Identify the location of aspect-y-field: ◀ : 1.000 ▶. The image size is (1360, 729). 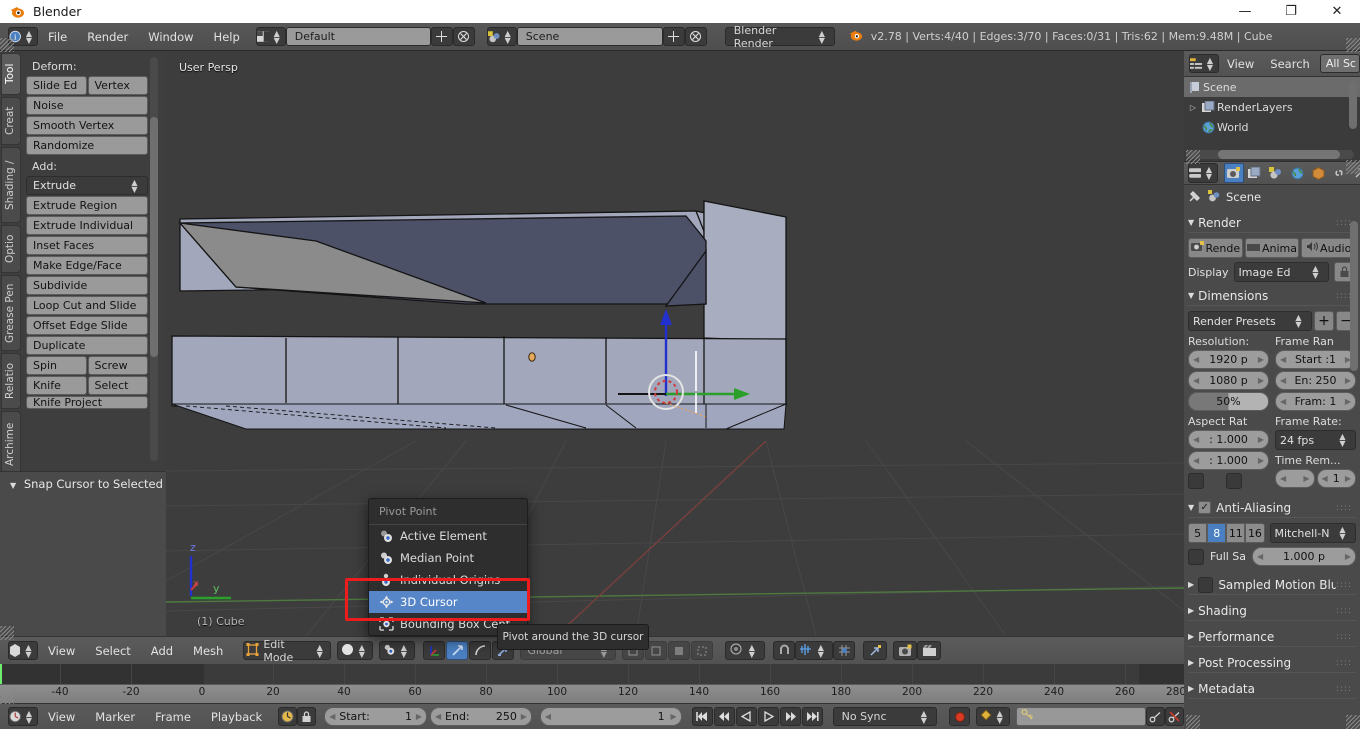
(1228, 460).